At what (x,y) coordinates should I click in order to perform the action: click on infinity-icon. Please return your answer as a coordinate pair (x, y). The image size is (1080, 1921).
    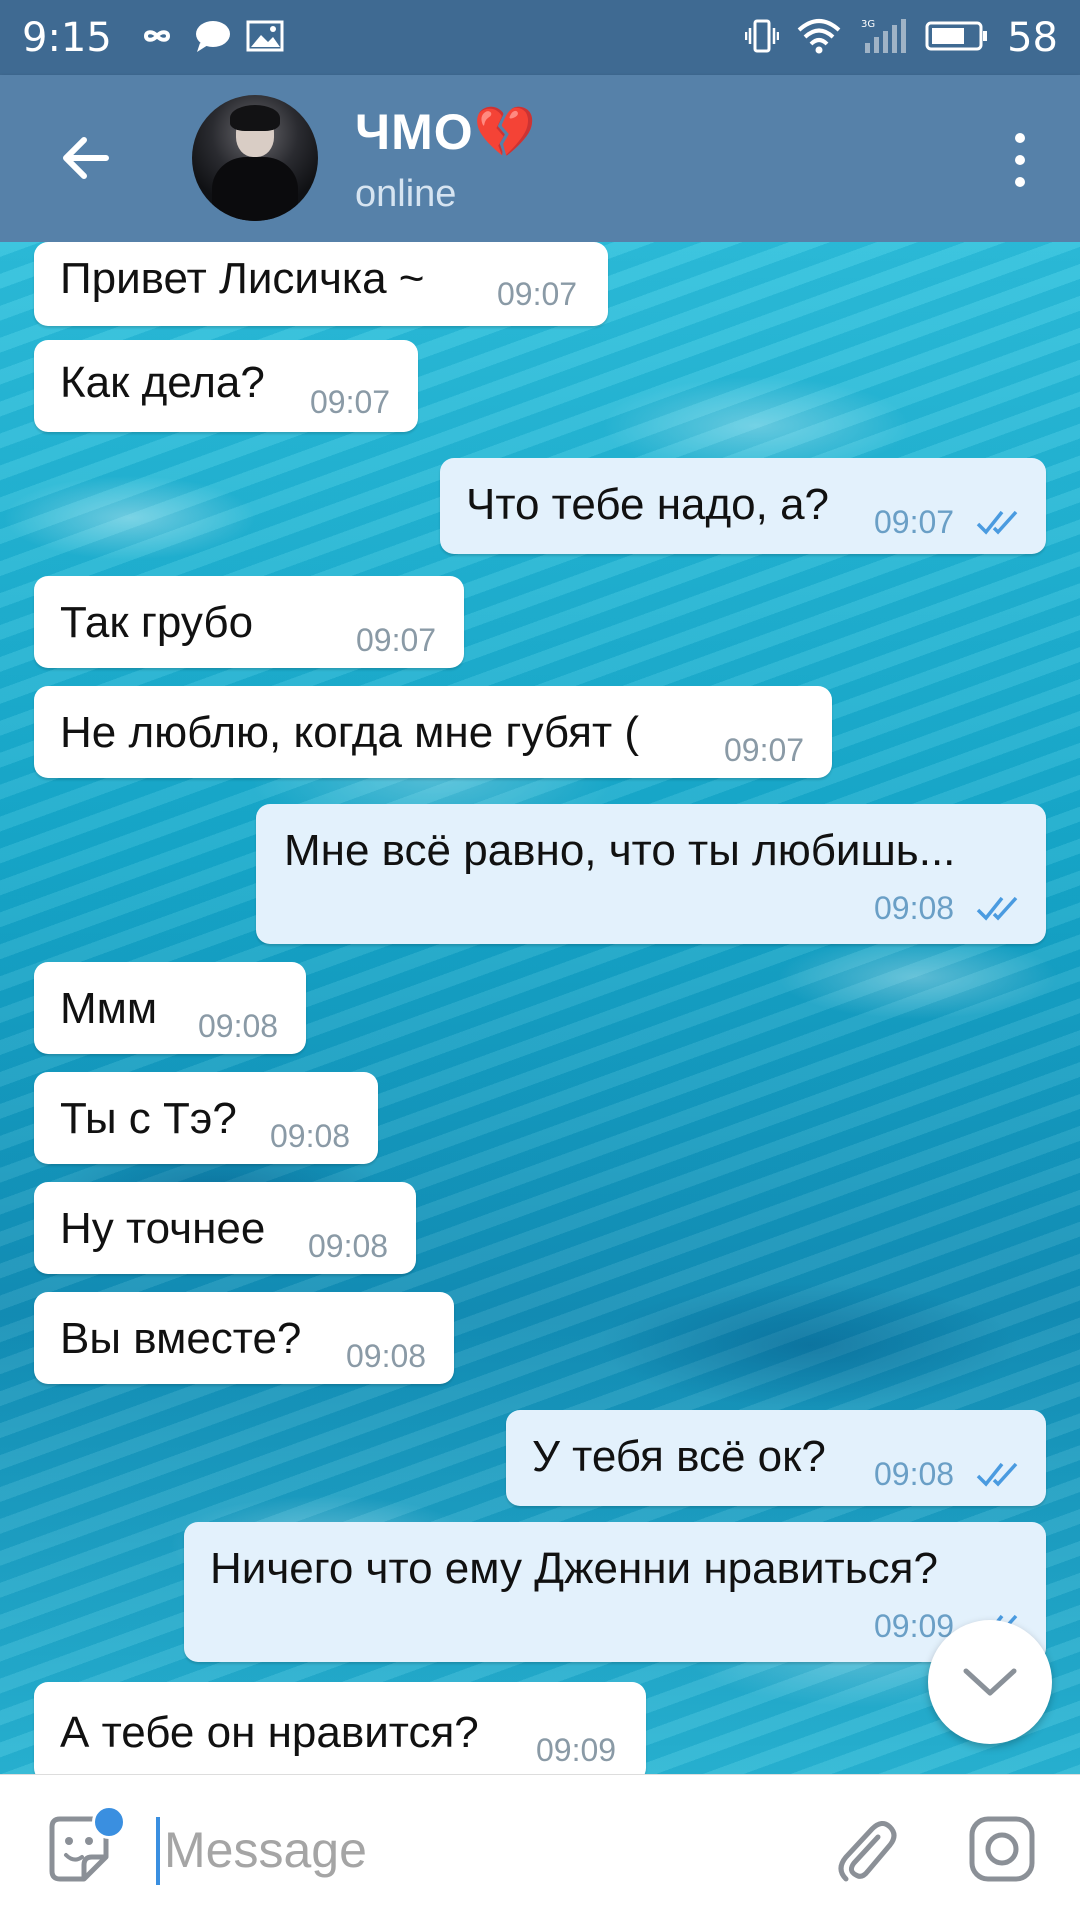
    Looking at the image, I should click on (157, 38).